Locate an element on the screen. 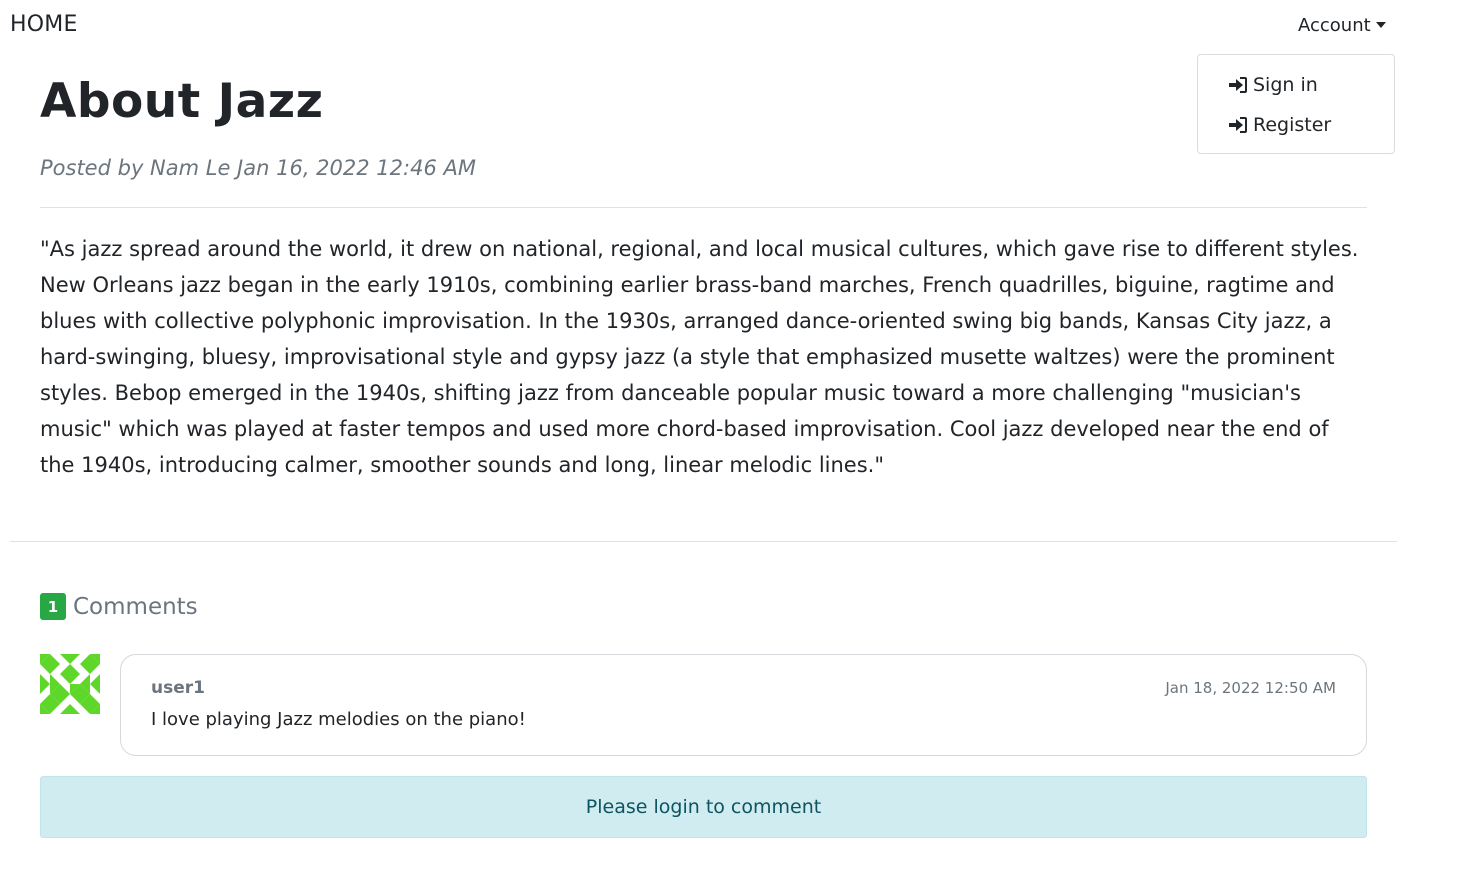 The width and height of the screenshot is (1460, 886). account-dropdown-menu: Sign in Register is located at coordinates (1296, 104).